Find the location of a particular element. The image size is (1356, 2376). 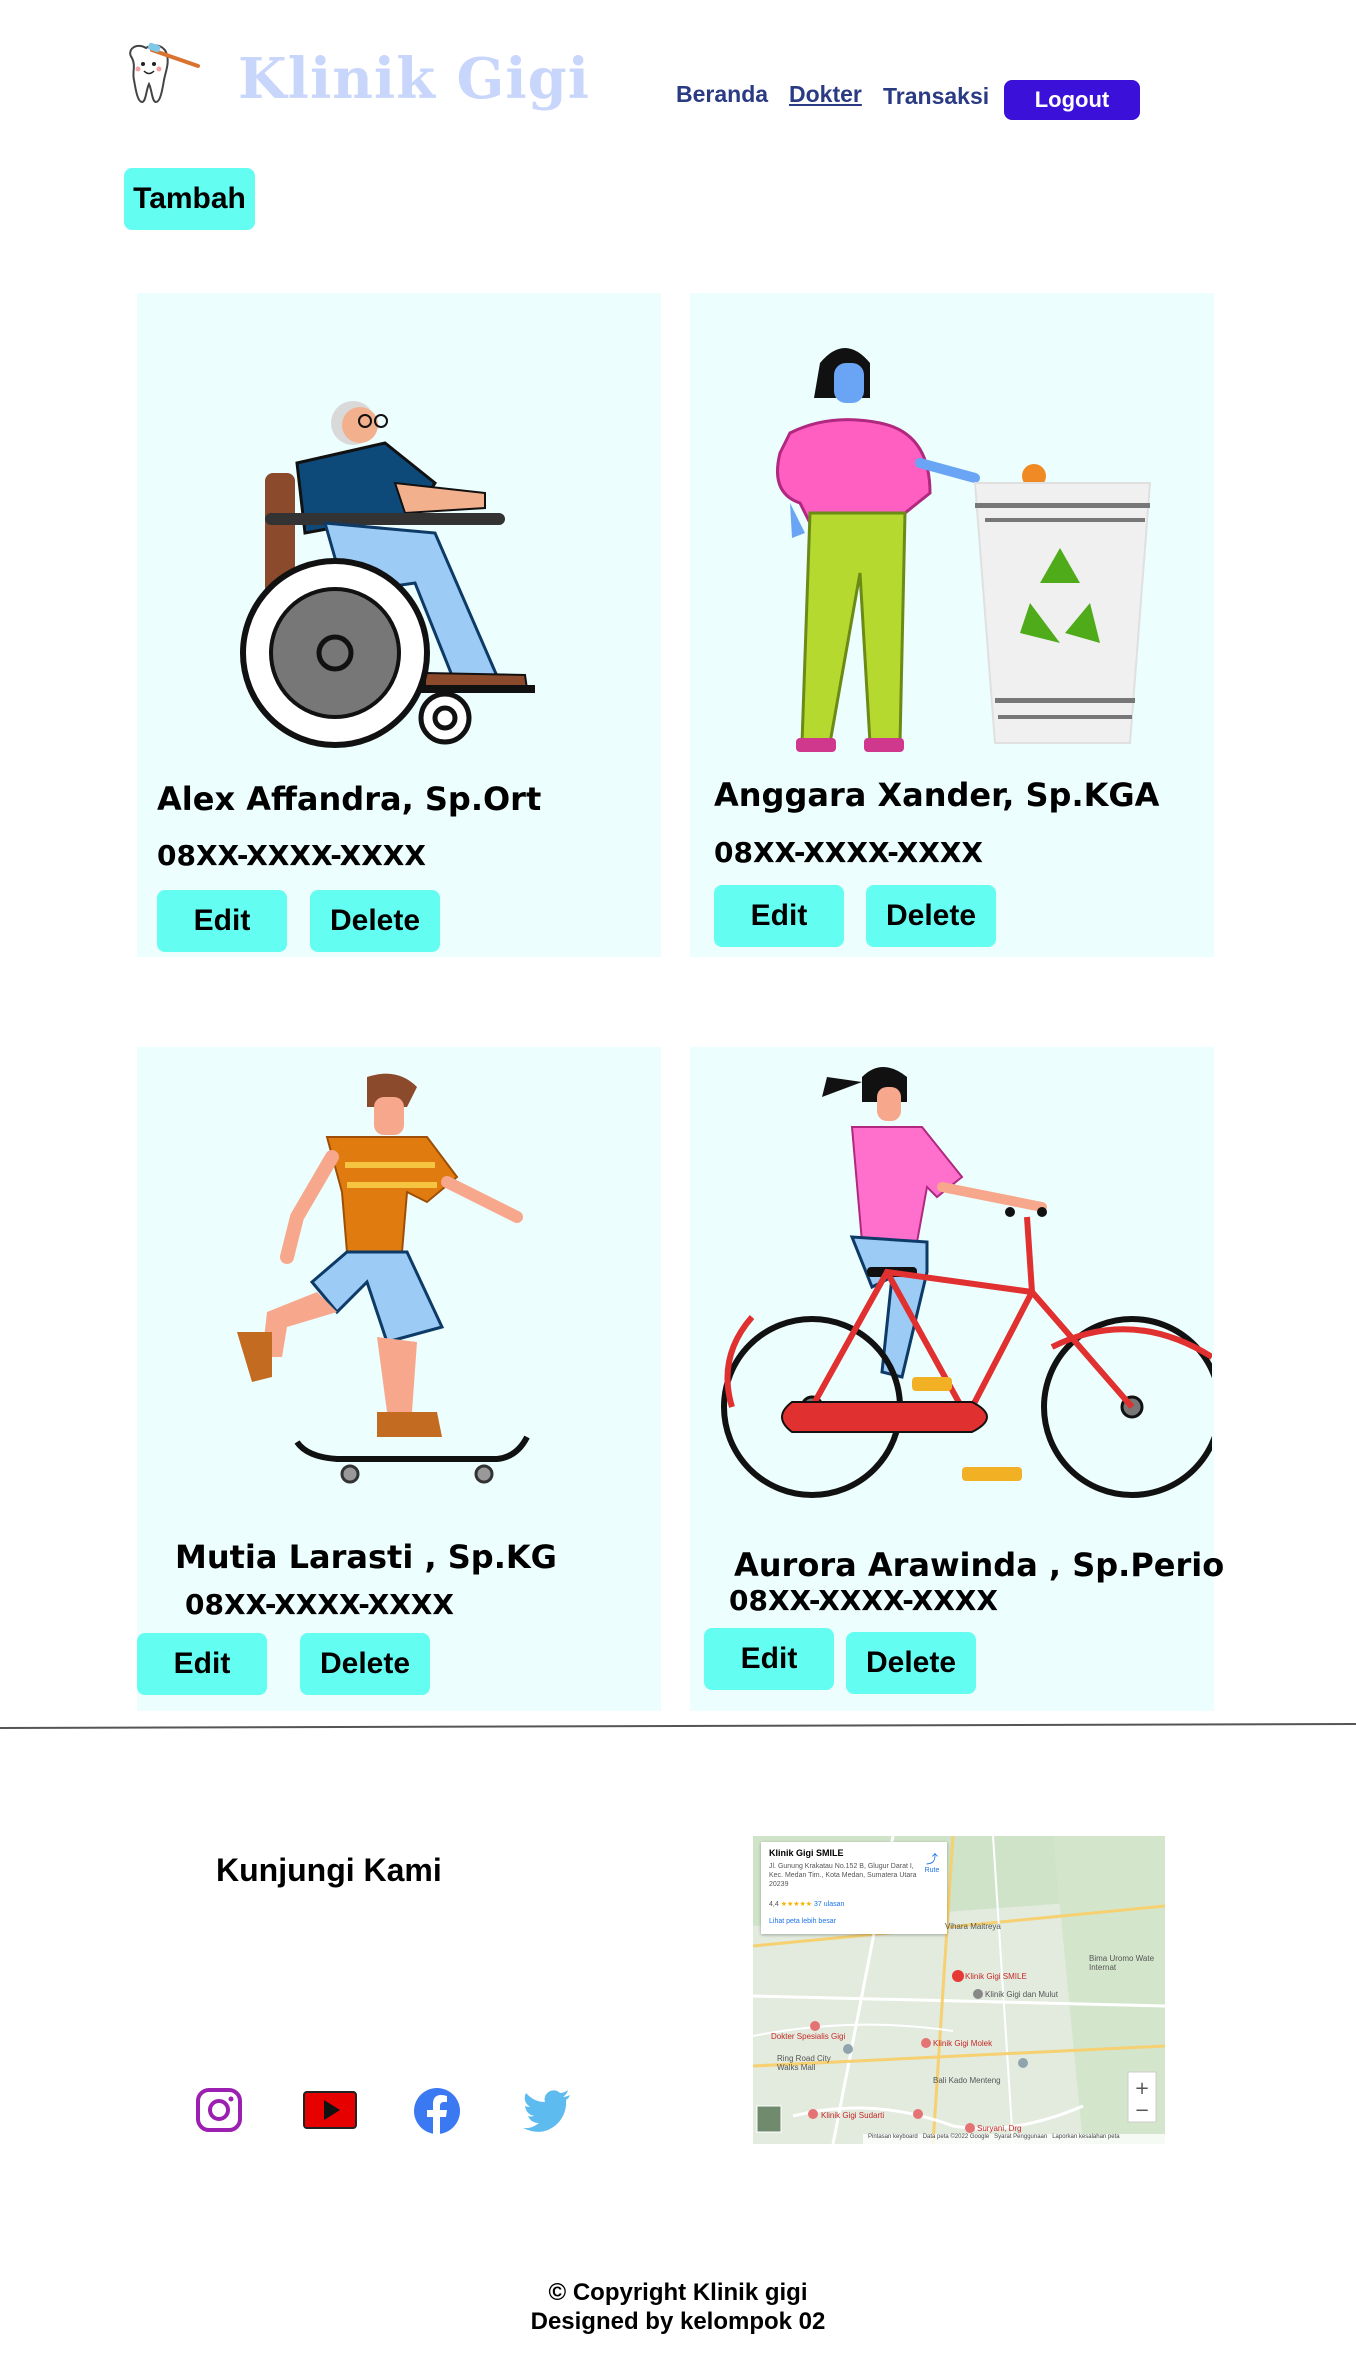

nav-beranda: Beranda is located at coordinates (722, 94).